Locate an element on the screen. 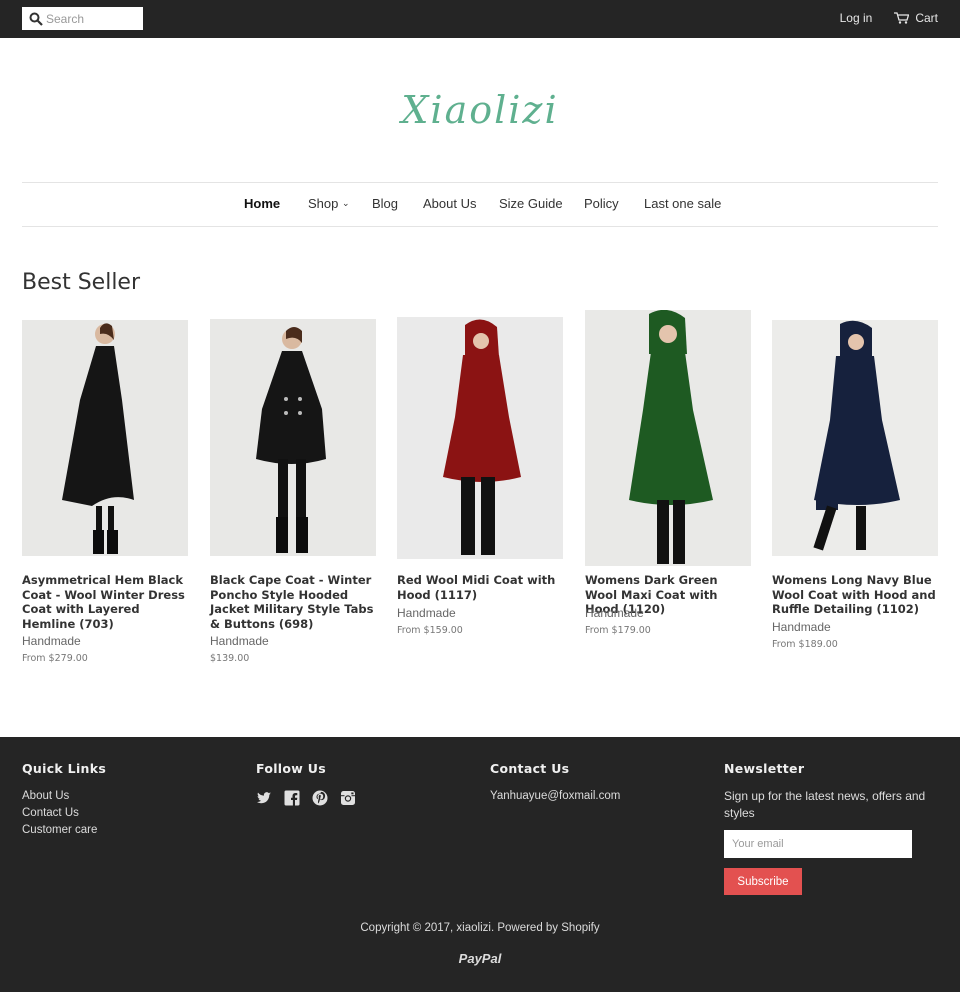  product-price: $139.00 is located at coordinates (230, 658).